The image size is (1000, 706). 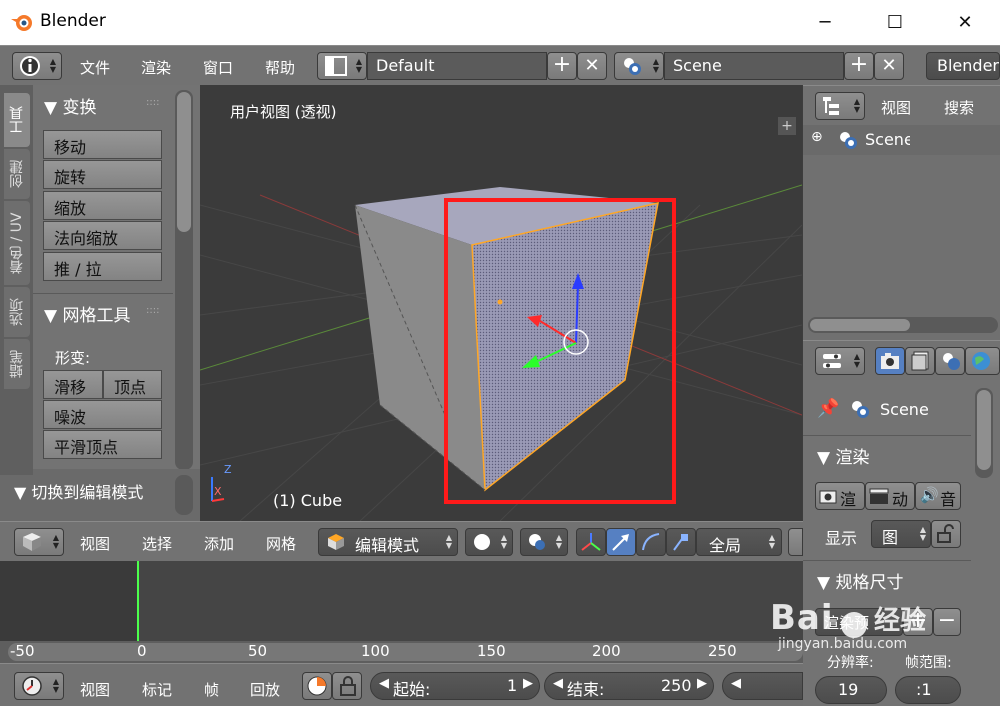 What do you see at coordinates (920, 361) in the screenshot?
I see `render-layers-tab-button` at bounding box center [920, 361].